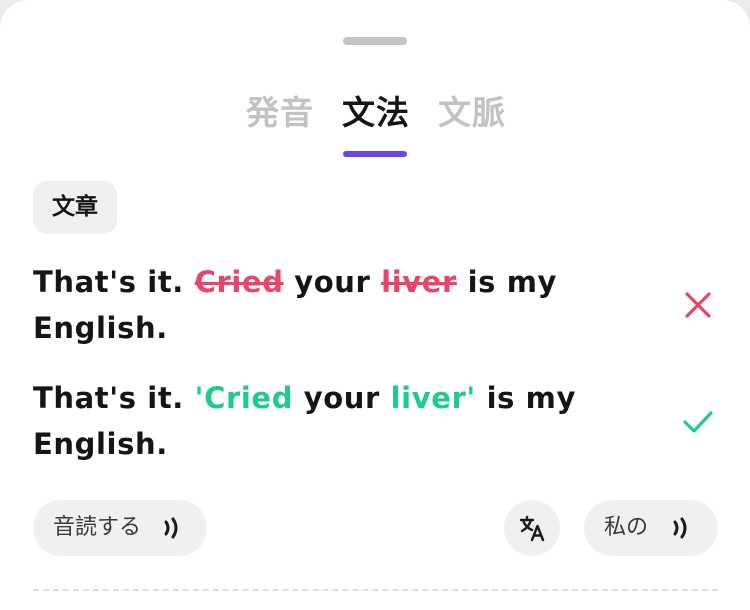 Image resolution: width=750 pixels, height=610 pixels. I want to click on active-tab-indicator, so click(375, 154).